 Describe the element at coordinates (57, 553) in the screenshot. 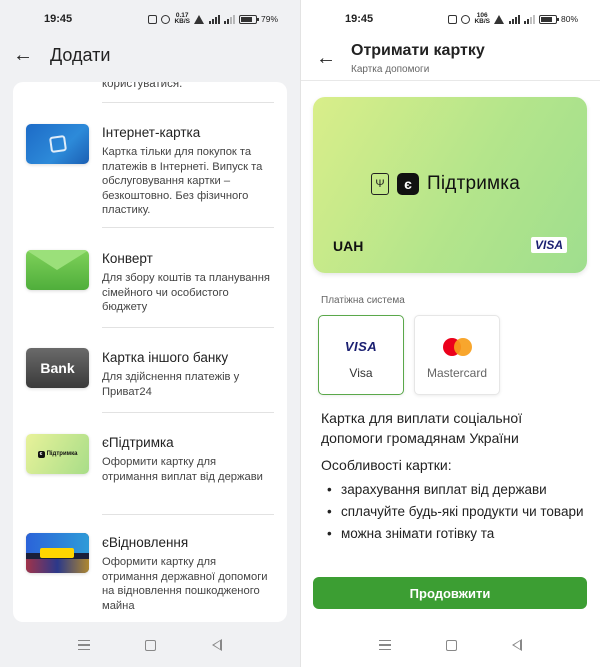

I see `evidnovlennya-thumbnail` at that location.